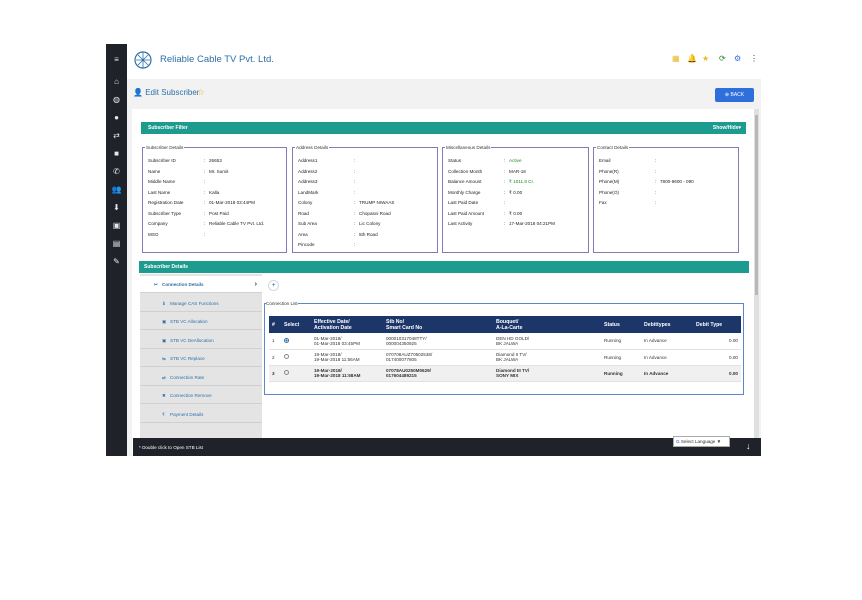 The height and width of the screenshot is (600, 862). I want to click on brand-logo-icon, so click(143, 60).